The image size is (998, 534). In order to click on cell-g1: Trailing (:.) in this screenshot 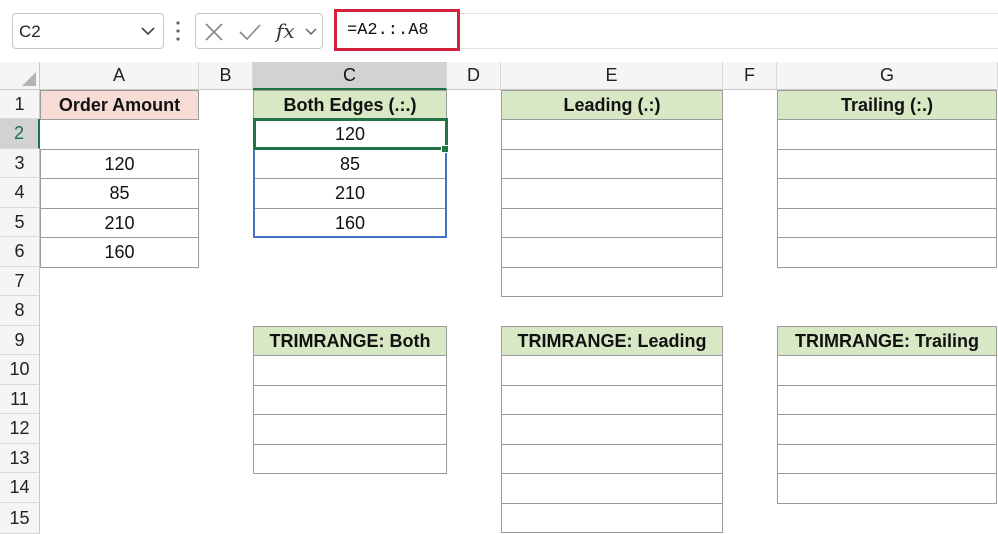, I will do `click(887, 105)`.